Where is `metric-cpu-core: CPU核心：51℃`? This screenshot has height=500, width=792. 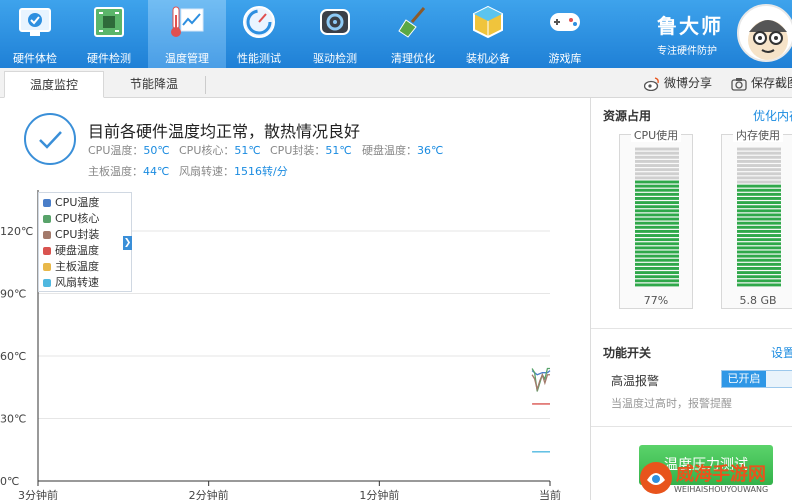 metric-cpu-core: CPU核心：51℃ is located at coordinates (220, 150).